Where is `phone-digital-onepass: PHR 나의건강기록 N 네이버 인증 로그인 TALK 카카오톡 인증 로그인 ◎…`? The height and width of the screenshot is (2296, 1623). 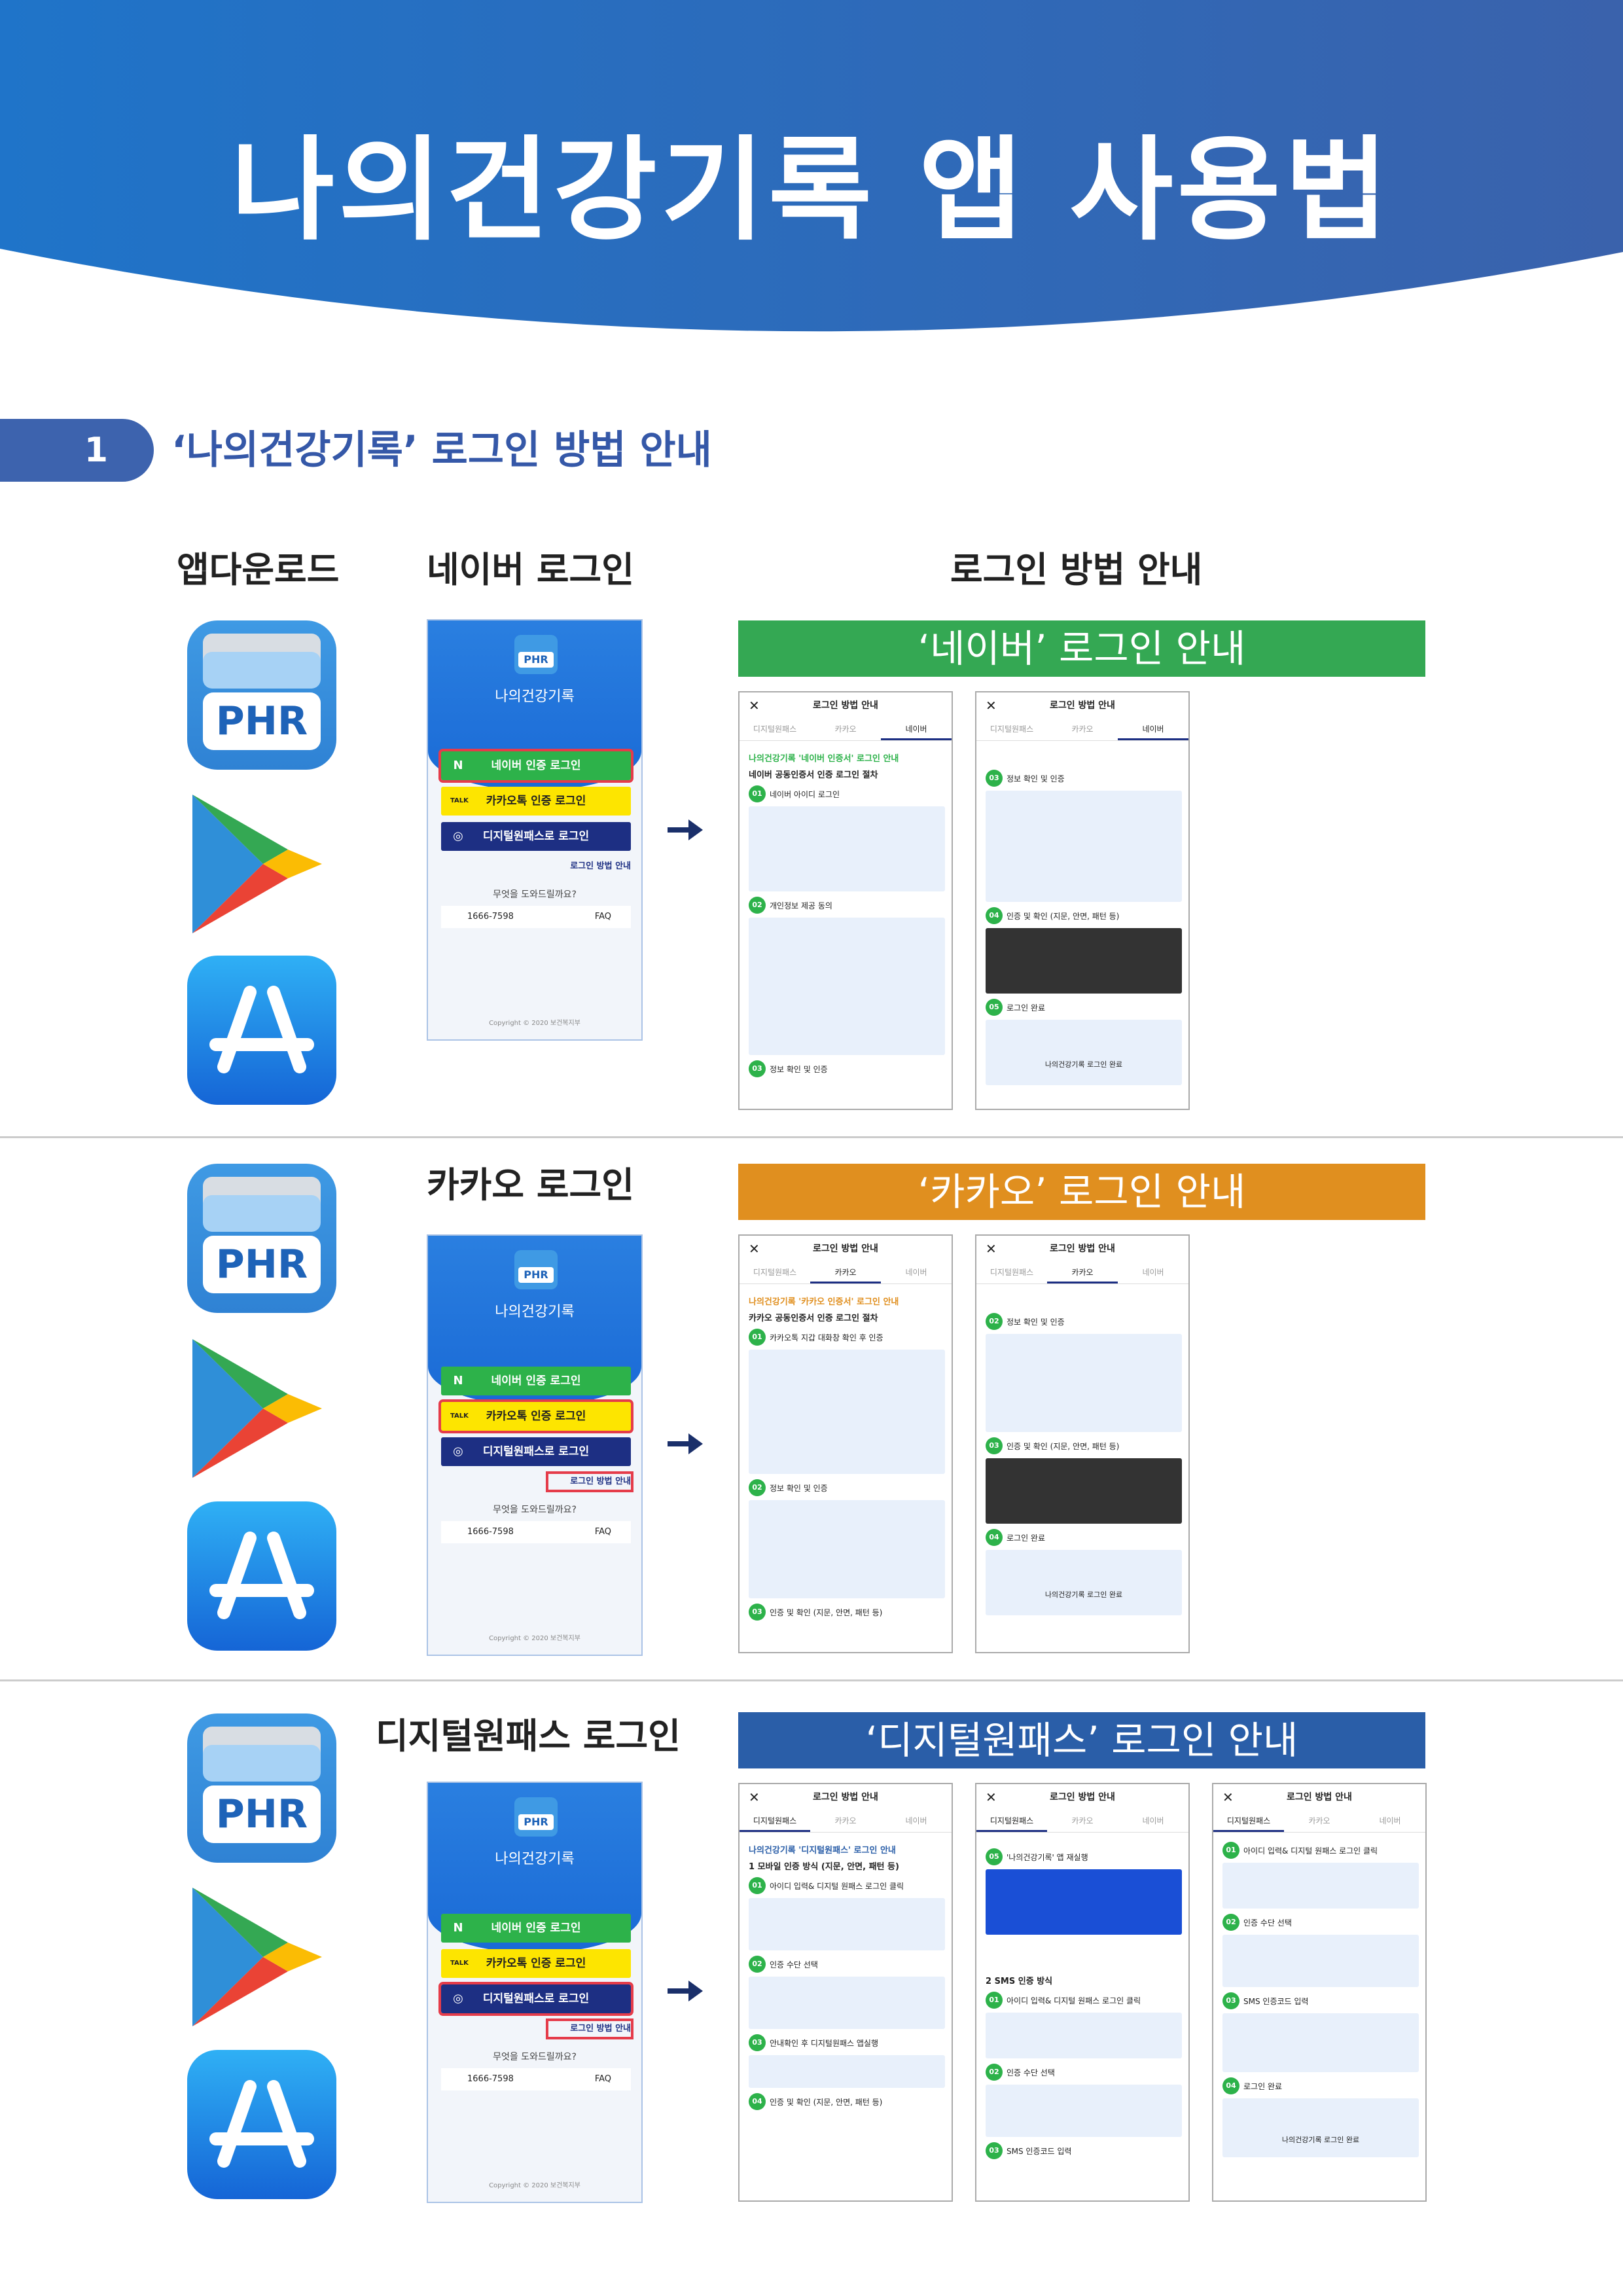
phone-digital-onepass: PHR 나의건강기록 N 네이버 인증 로그인 TALK 카카오톡 인증 로그인 ◎… is located at coordinates (535, 1992).